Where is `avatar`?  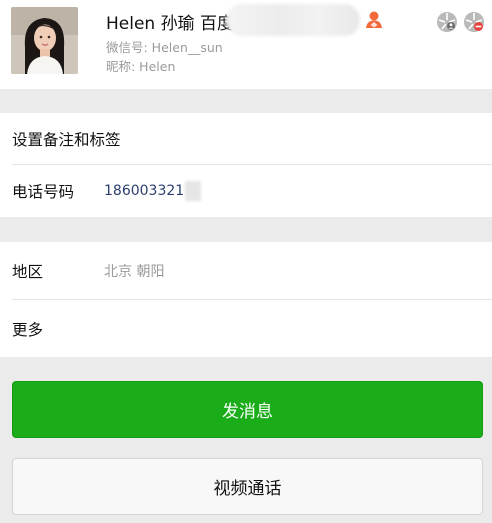
avatar is located at coordinates (44, 40).